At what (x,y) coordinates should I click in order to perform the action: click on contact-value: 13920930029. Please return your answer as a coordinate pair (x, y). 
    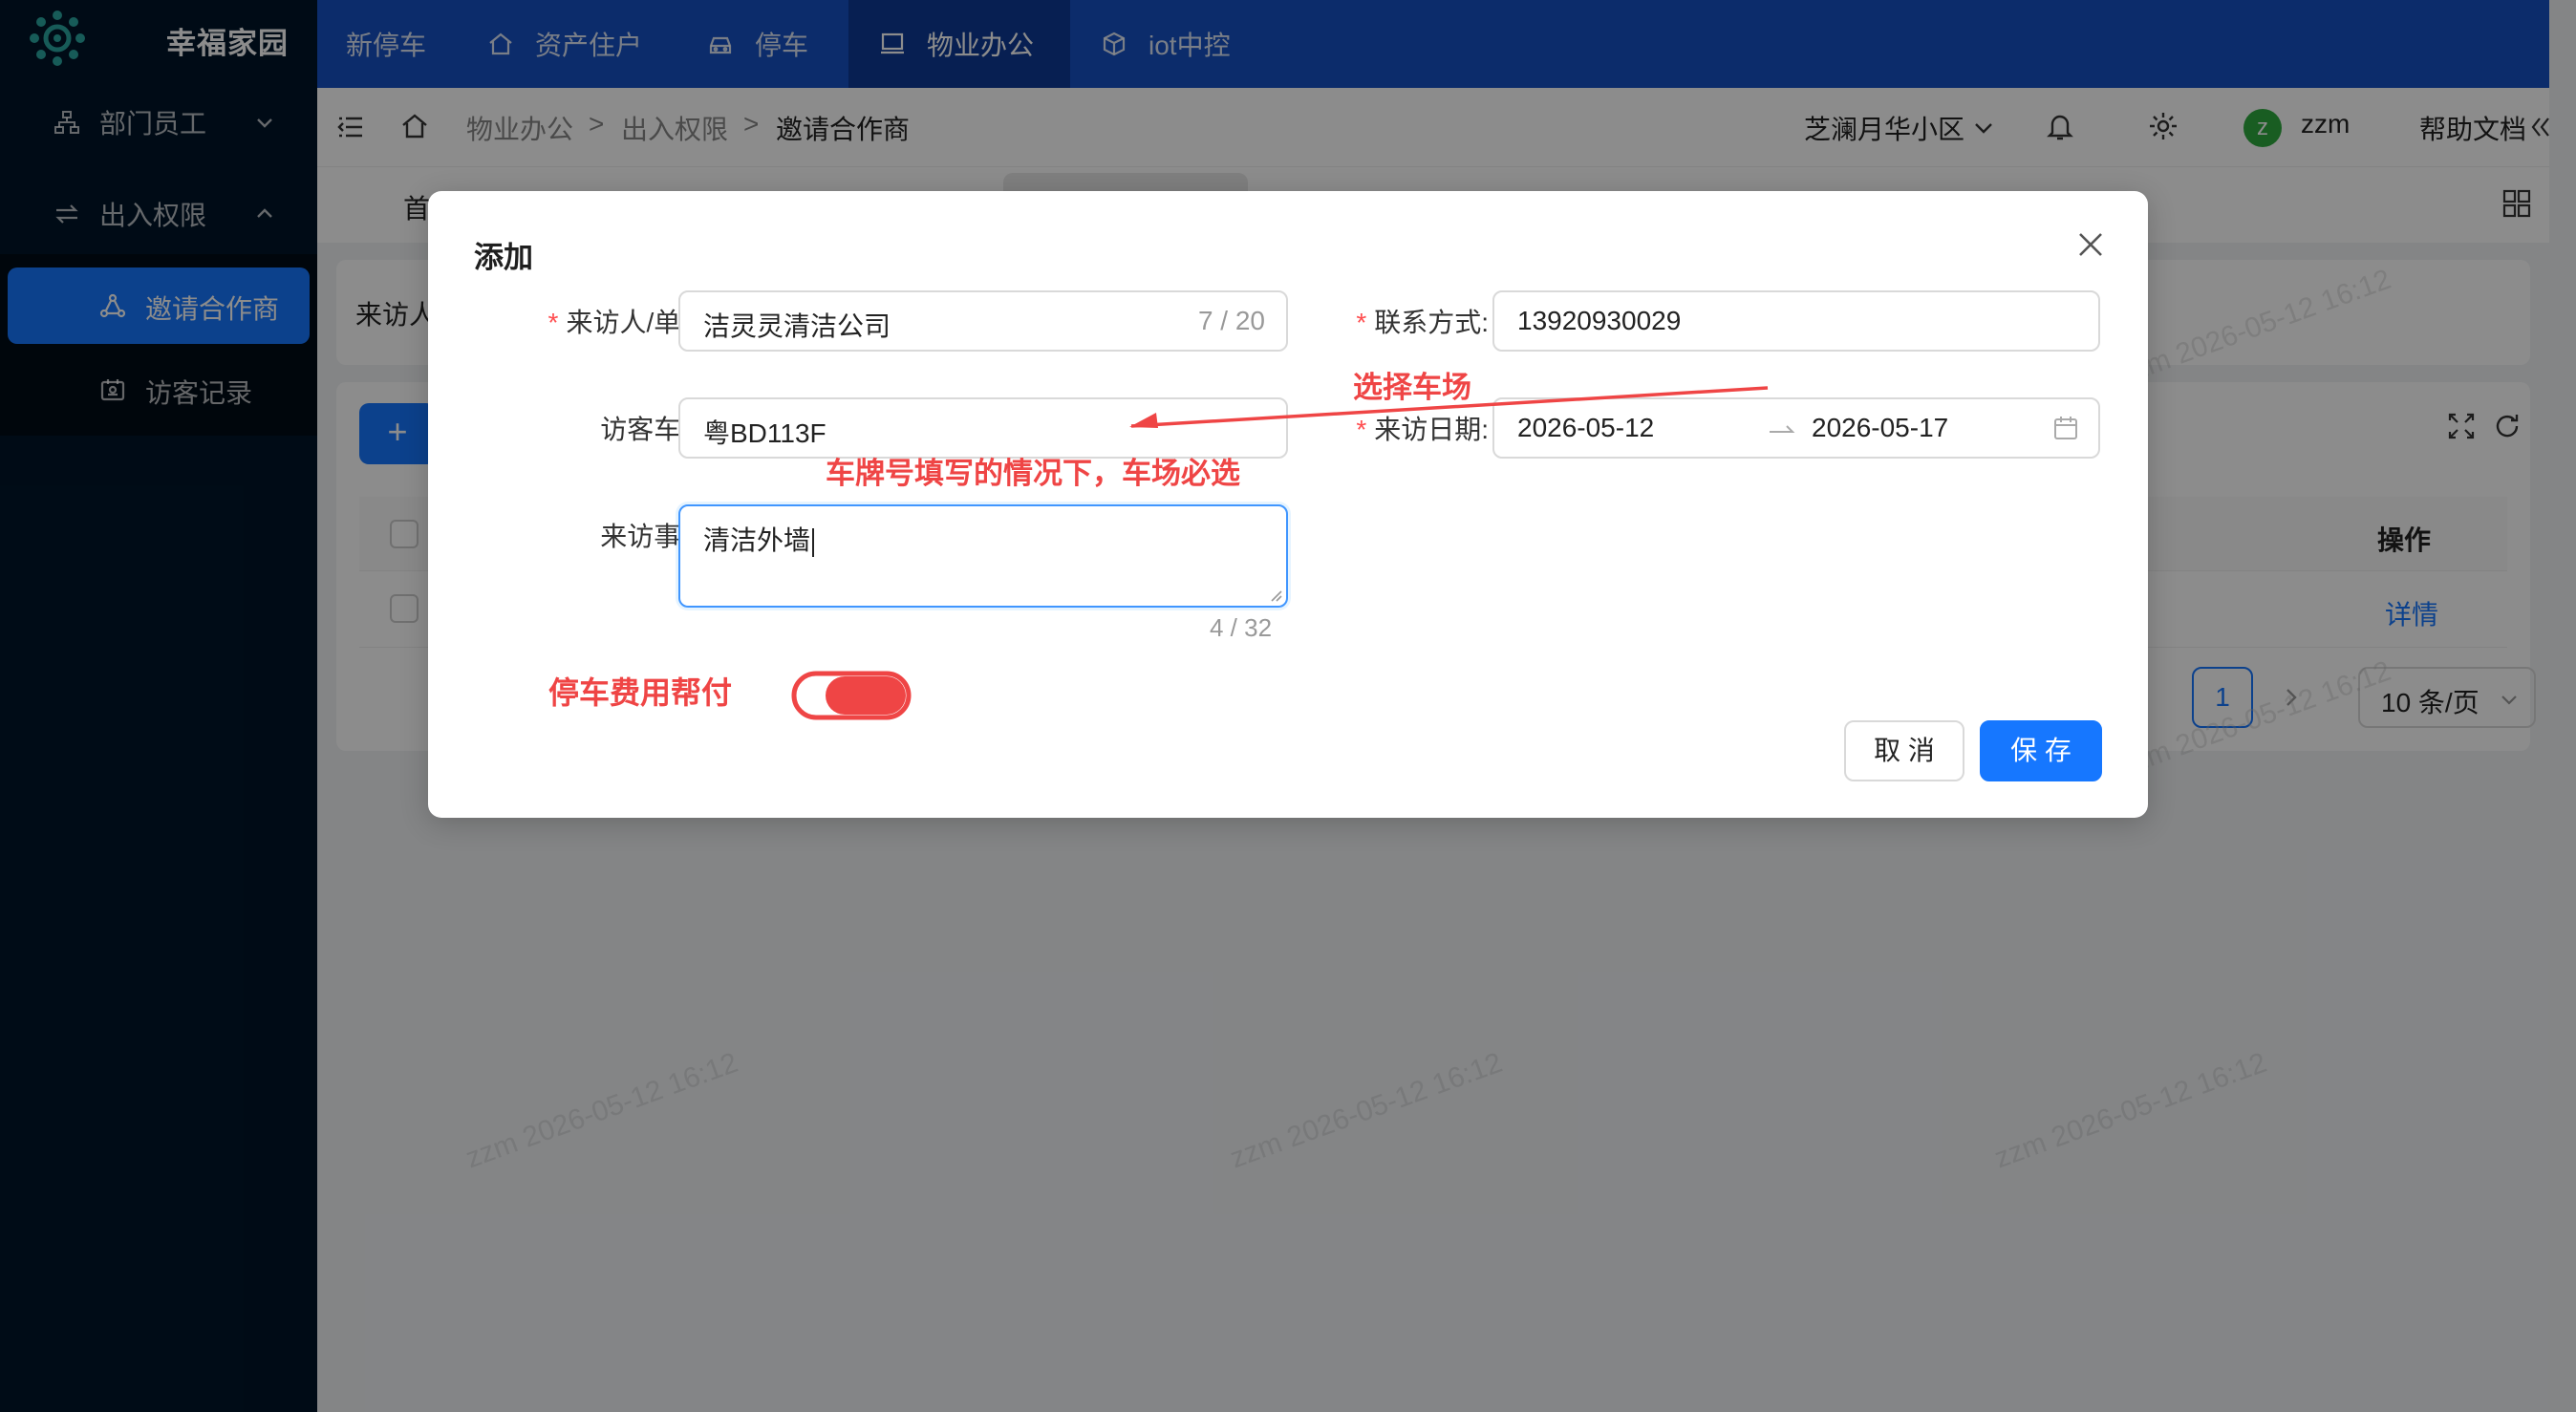
    Looking at the image, I should click on (1599, 320).